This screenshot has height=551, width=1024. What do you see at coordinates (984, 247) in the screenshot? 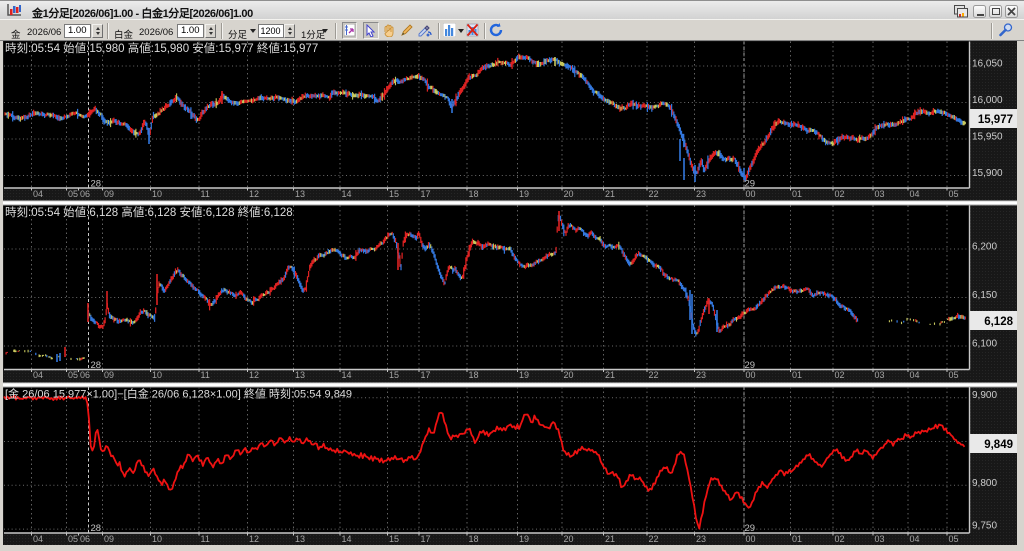
I see `svg-text: 6,200` at bounding box center [984, 247].